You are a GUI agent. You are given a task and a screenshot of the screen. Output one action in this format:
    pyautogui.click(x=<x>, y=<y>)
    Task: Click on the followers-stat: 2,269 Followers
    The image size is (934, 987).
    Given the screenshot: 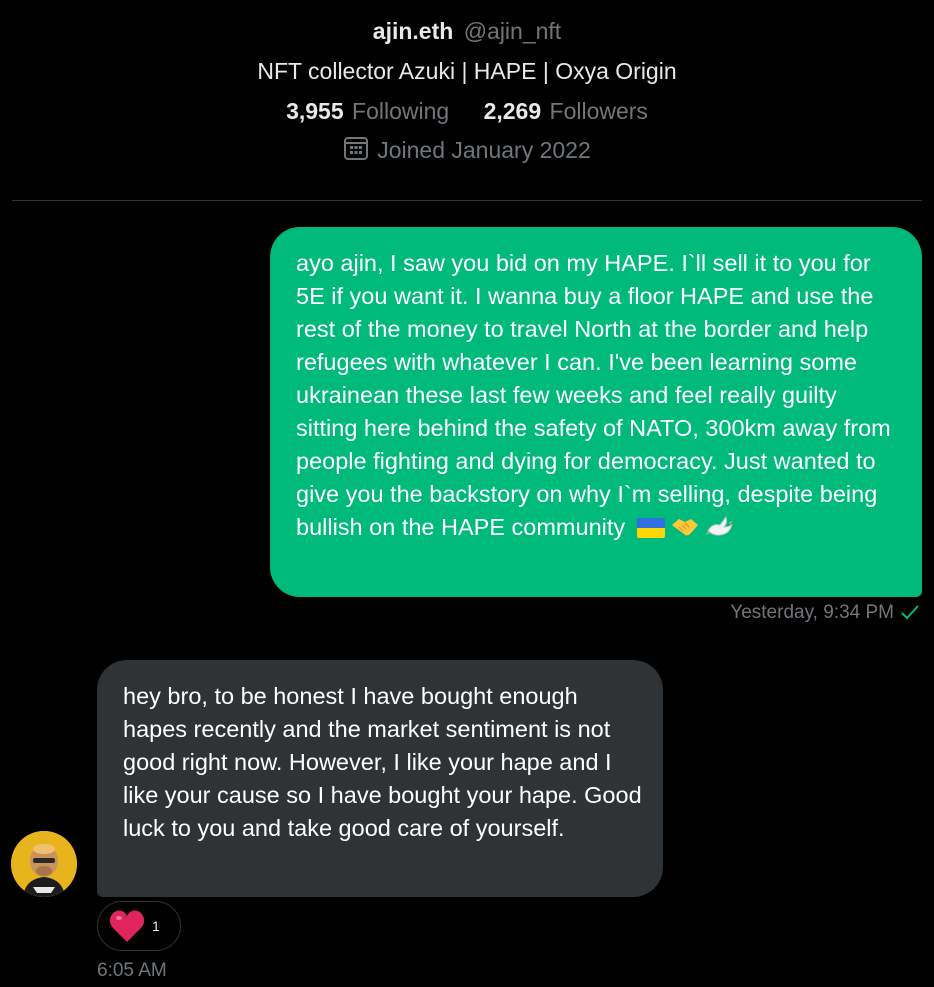 What is the action you would take?
    pyautogui.click(x=566, y=111)
    